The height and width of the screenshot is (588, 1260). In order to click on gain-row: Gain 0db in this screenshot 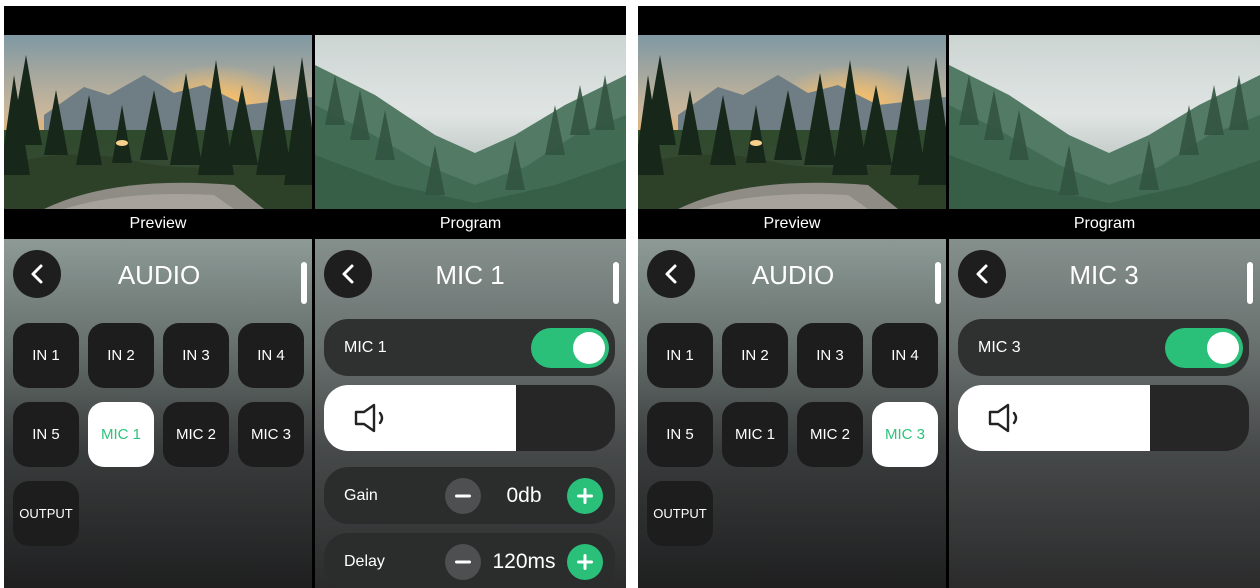, I will do `click(469, 495)`.